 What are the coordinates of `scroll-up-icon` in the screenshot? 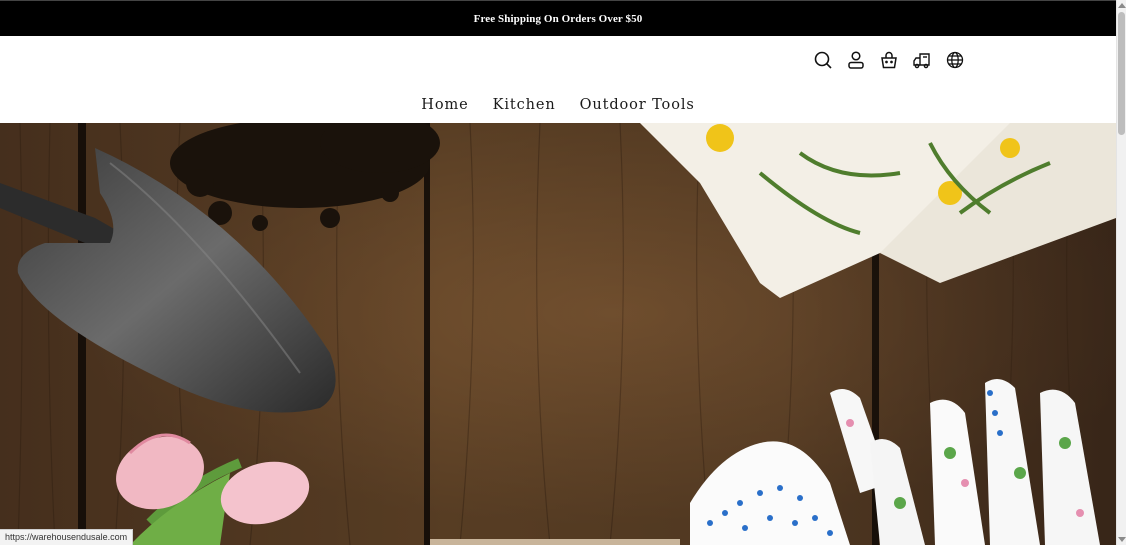 It's located at (1122, 5).